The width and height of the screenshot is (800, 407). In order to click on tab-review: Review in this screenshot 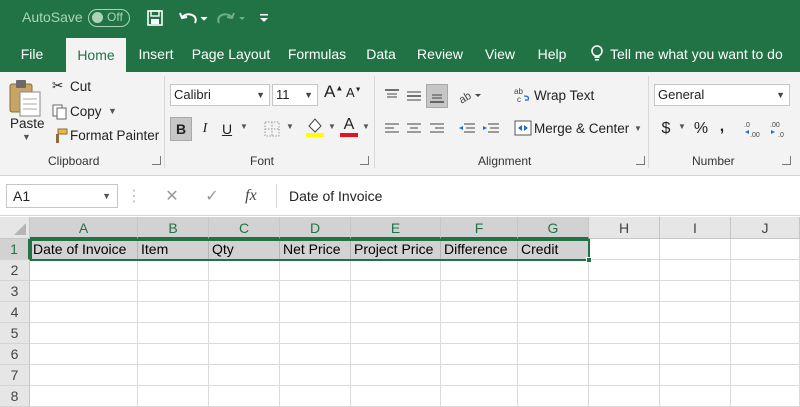, I will do `click(440, 54)`.